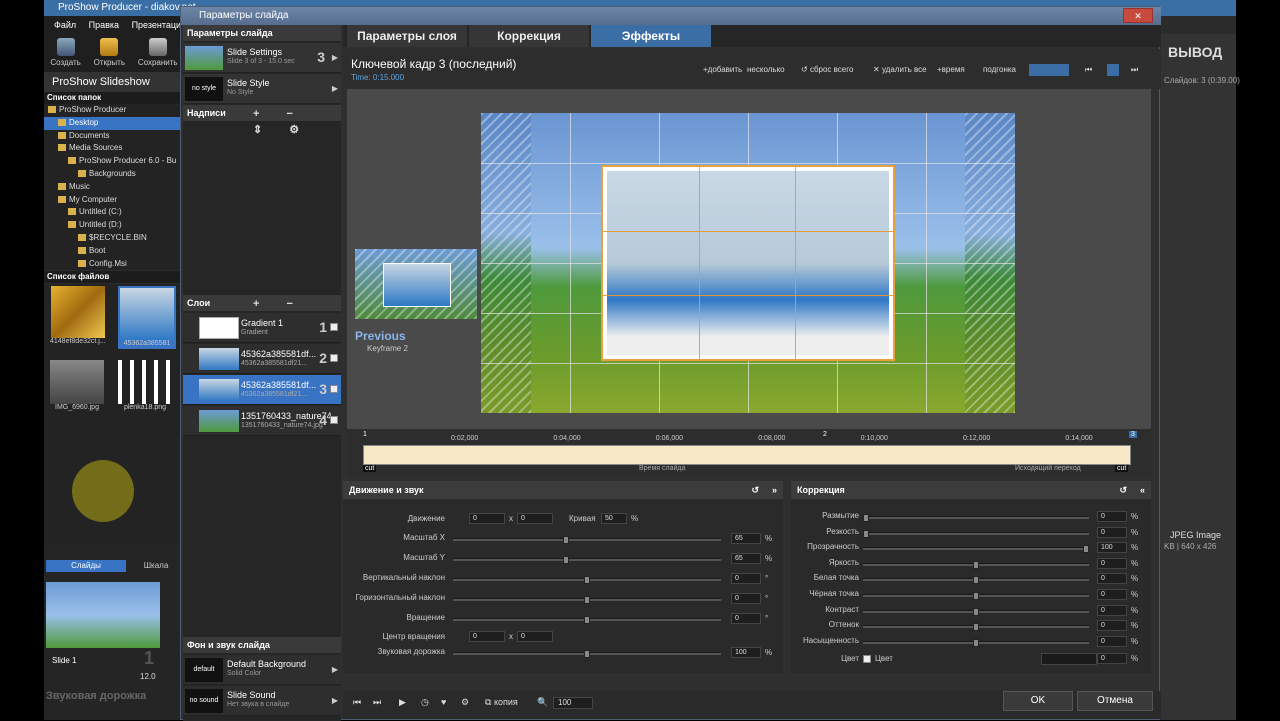  Describe the element at coordinates (77, 385) in the screenshot. I see `file-thumb: IMG_6960.jpg` at that location.